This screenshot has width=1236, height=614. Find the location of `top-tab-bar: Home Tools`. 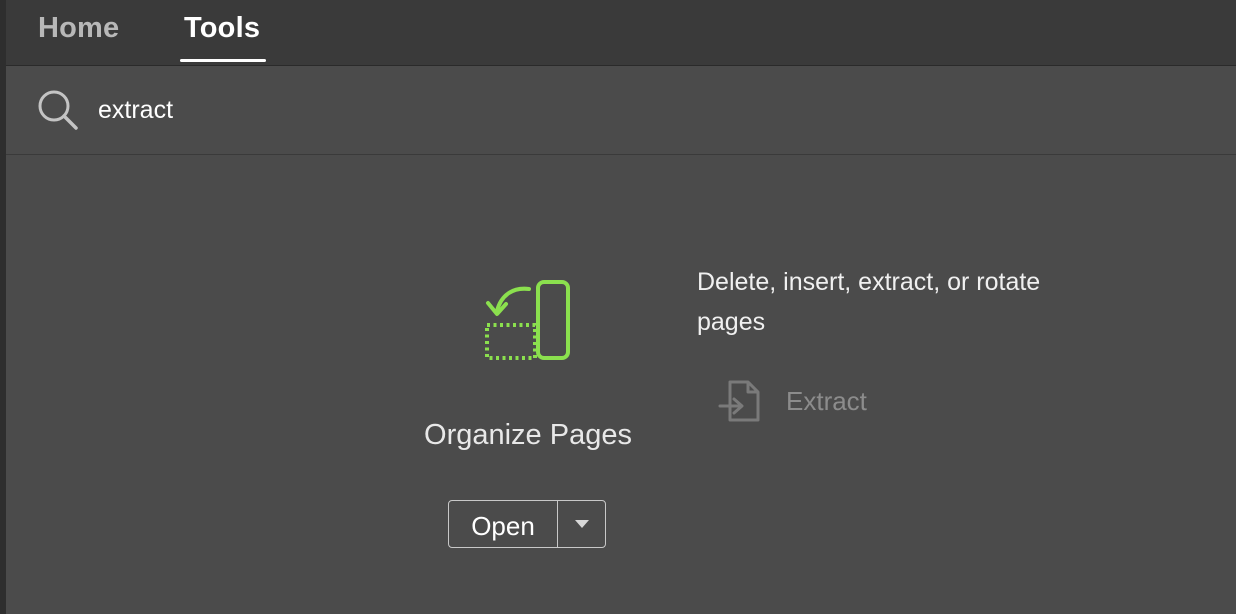

top-tab-bar: Home Tools is located at coordinates (621, 33).